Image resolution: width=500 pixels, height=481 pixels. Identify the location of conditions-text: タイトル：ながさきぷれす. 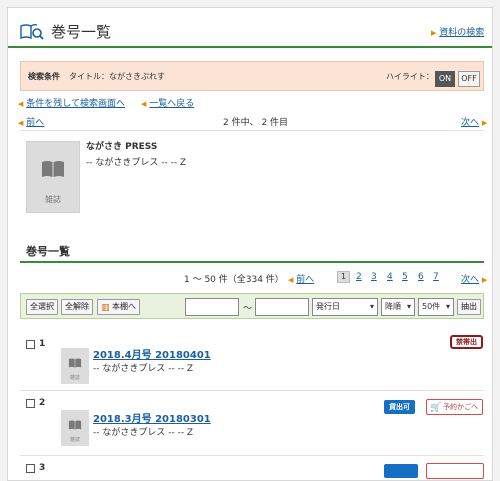
(117, 76).